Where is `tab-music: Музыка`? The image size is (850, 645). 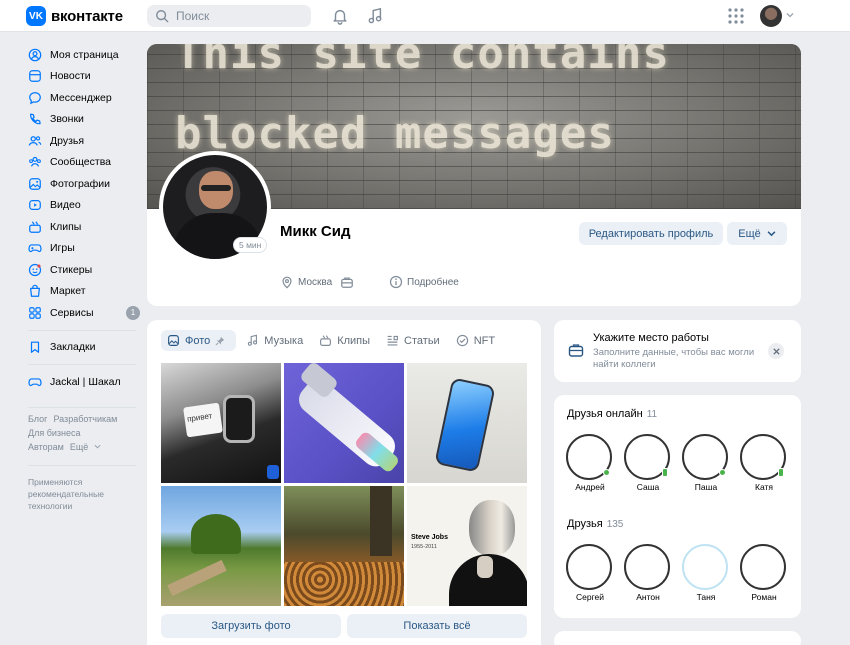 tab-music: Музыка is located at coordinates (274, 340).